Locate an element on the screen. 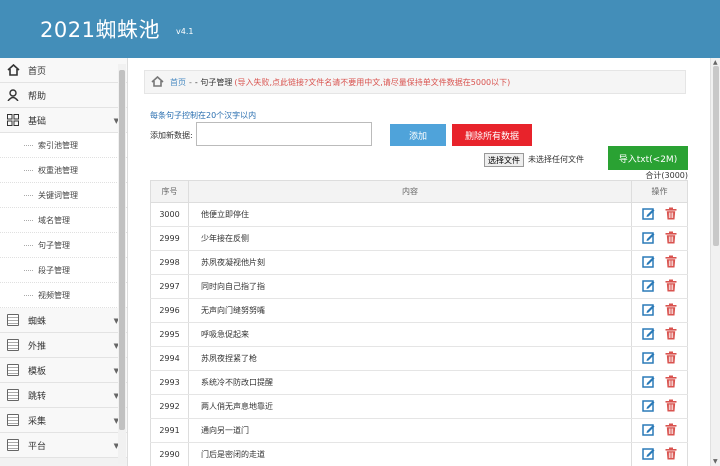  row-content: 无声向门缝努努嘴 is located at coordinates (410, 310).